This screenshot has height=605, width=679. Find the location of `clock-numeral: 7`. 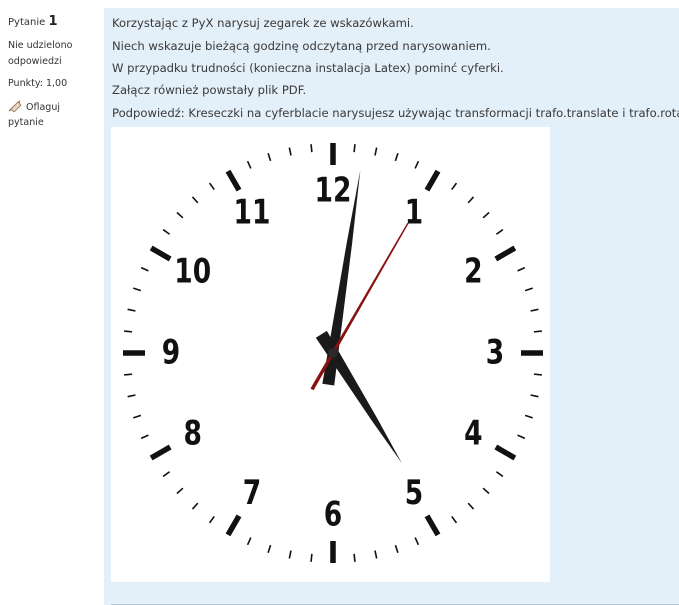

clock-numeral: 7 is located at coordinates (252, 493).